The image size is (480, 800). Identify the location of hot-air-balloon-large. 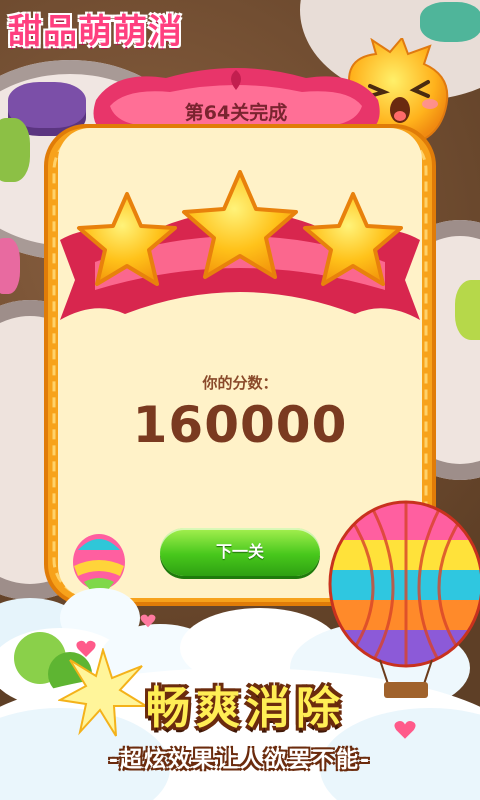
(404, 599).